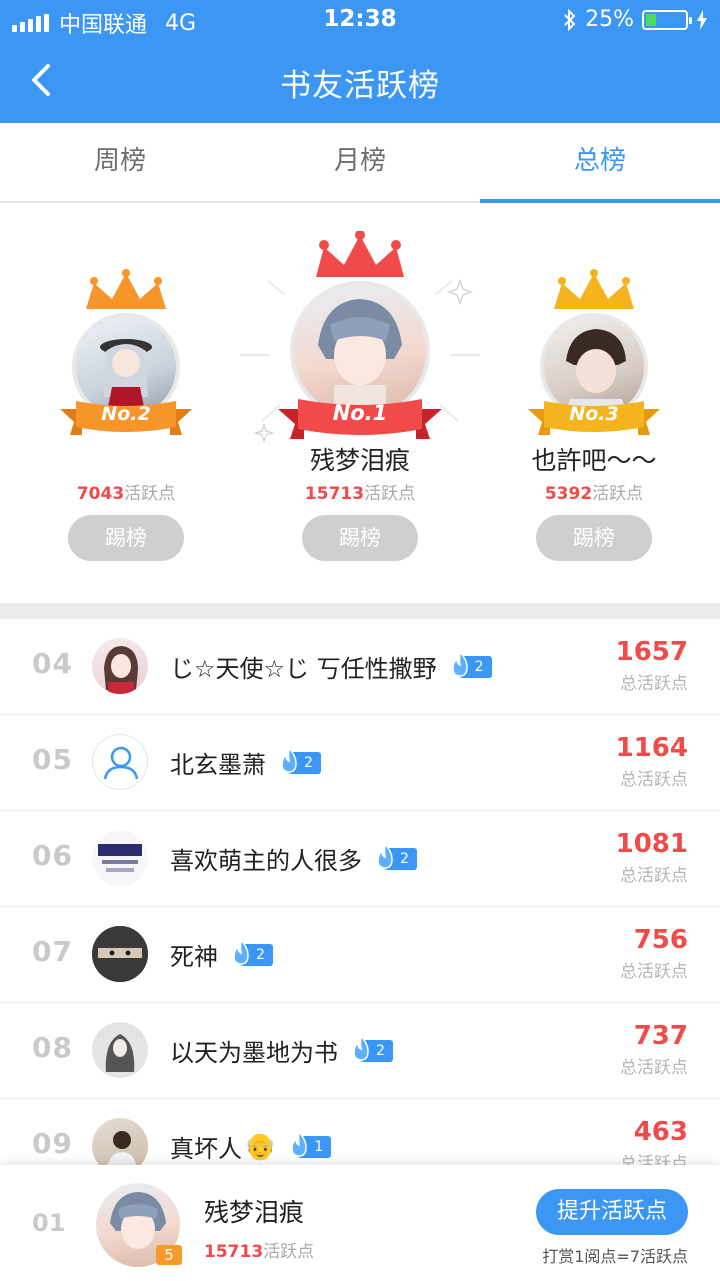 Image resolution: width=720 pixels, height=1281 pixels. Describe the element at coordinates (594, 460) in the screenshot. I see `podium-name: 也許吧～～` at that location.